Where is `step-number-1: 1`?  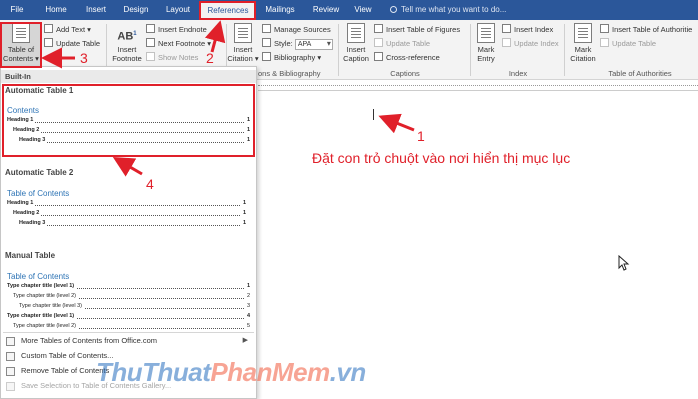
step-number-1: 1 is located at coordinates (421, 136).